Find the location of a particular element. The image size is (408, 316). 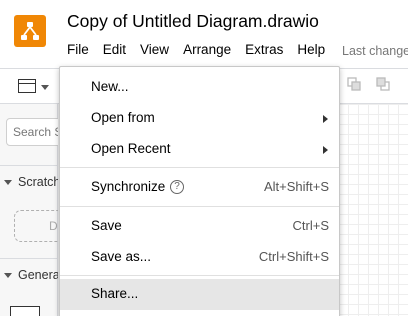

menu-item-label: Save is located at coordinates (106, 225).